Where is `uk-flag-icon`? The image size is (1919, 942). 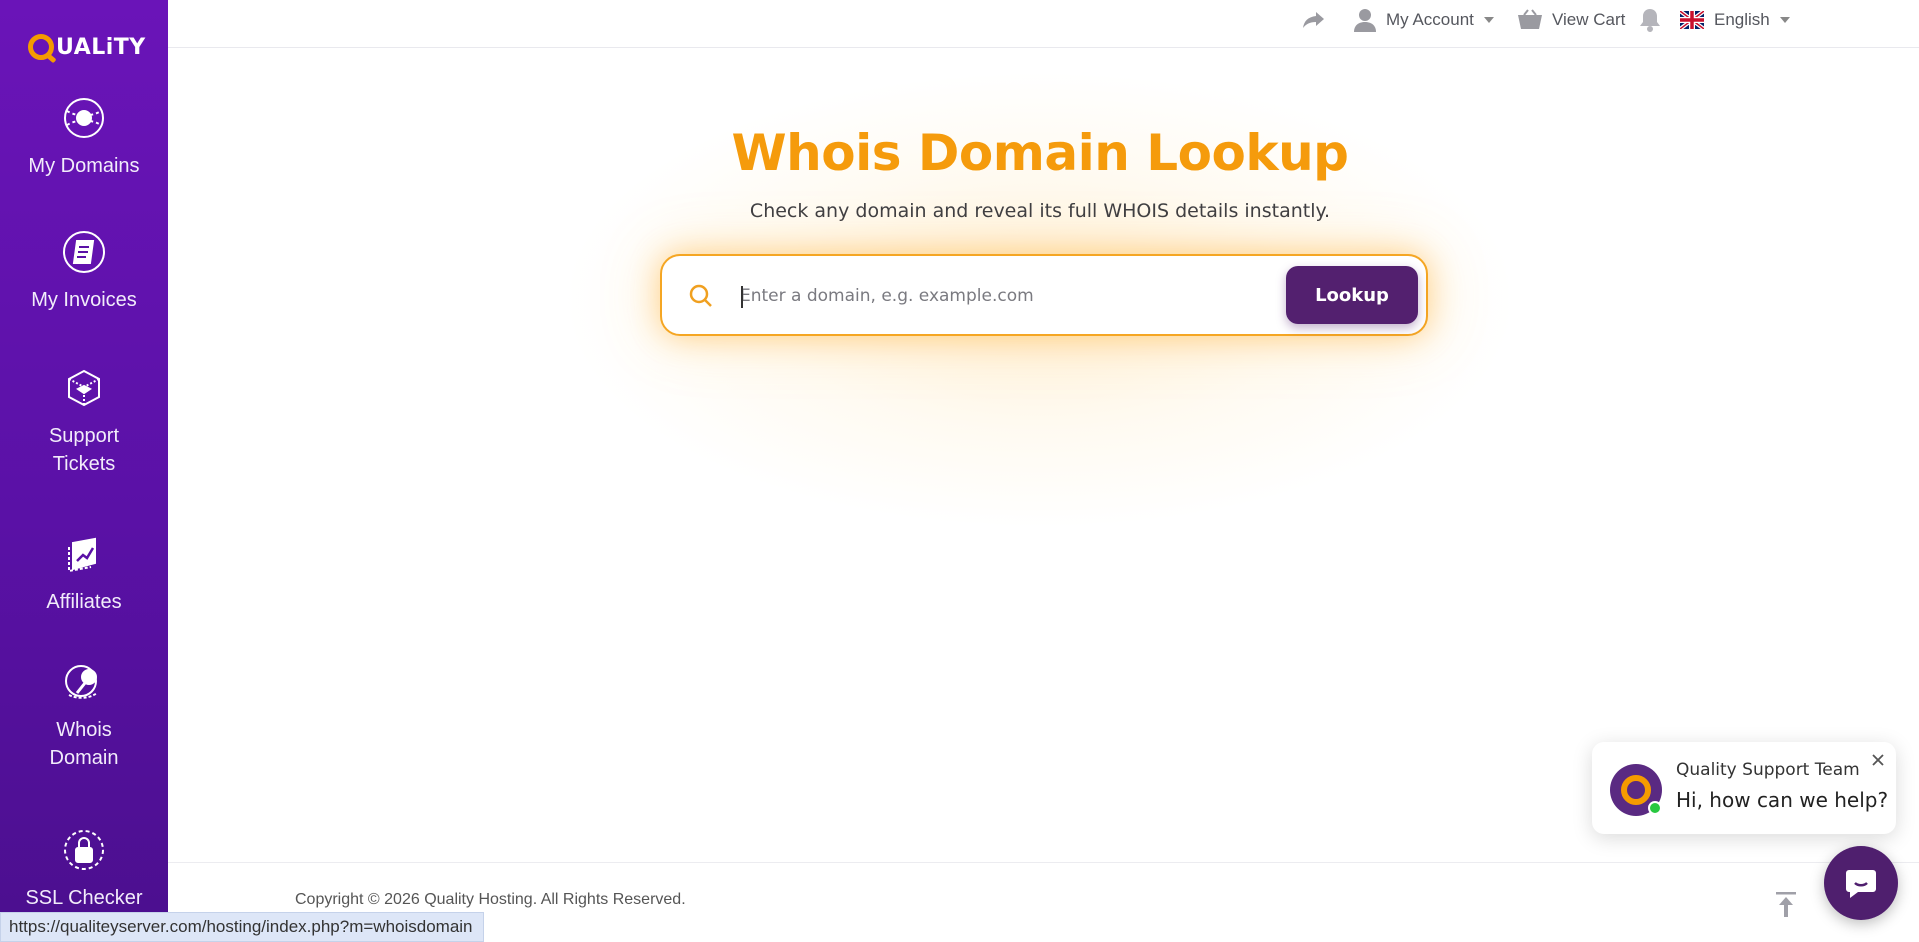
uk-flag-icon is located at coordinates (1692, 20).